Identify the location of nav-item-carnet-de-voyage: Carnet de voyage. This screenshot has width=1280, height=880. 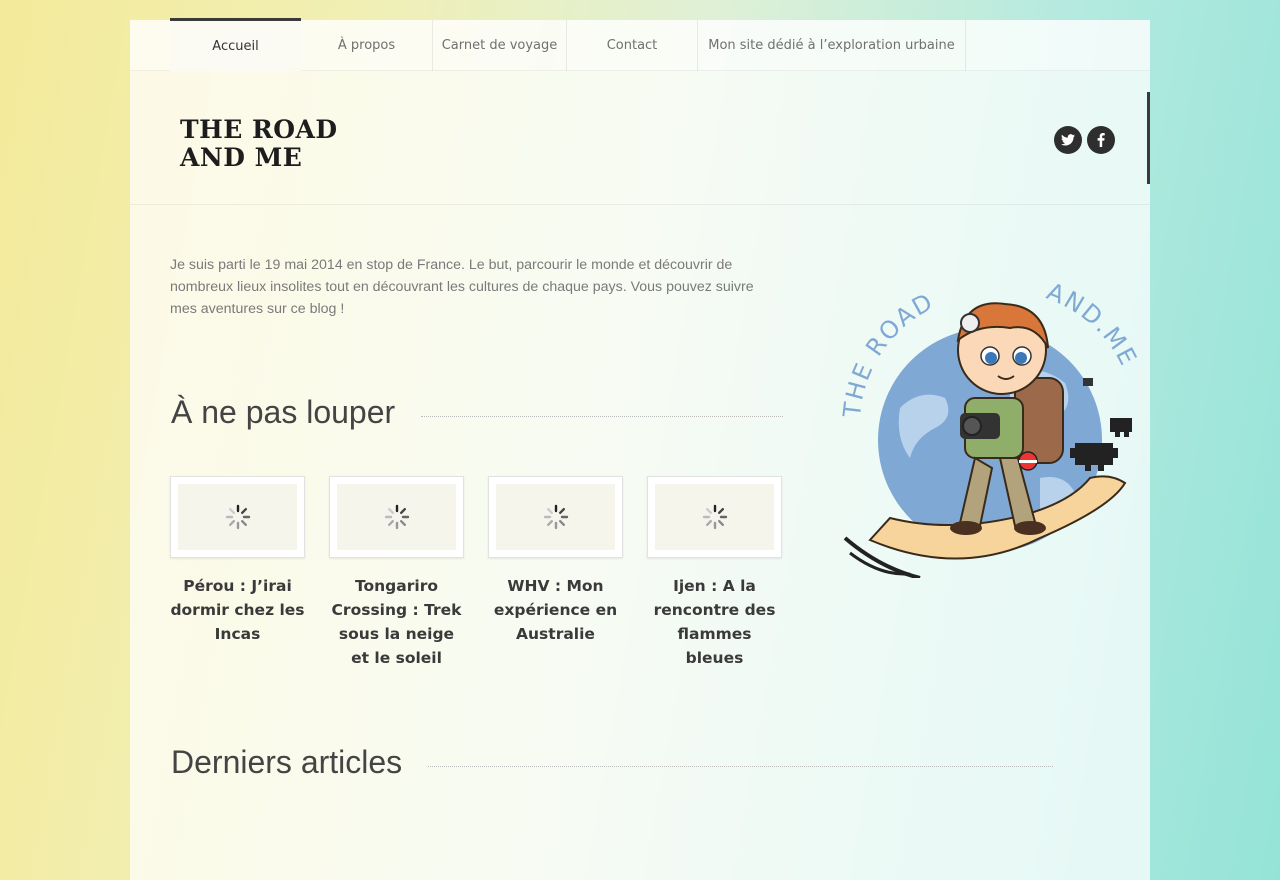
(500, 45).